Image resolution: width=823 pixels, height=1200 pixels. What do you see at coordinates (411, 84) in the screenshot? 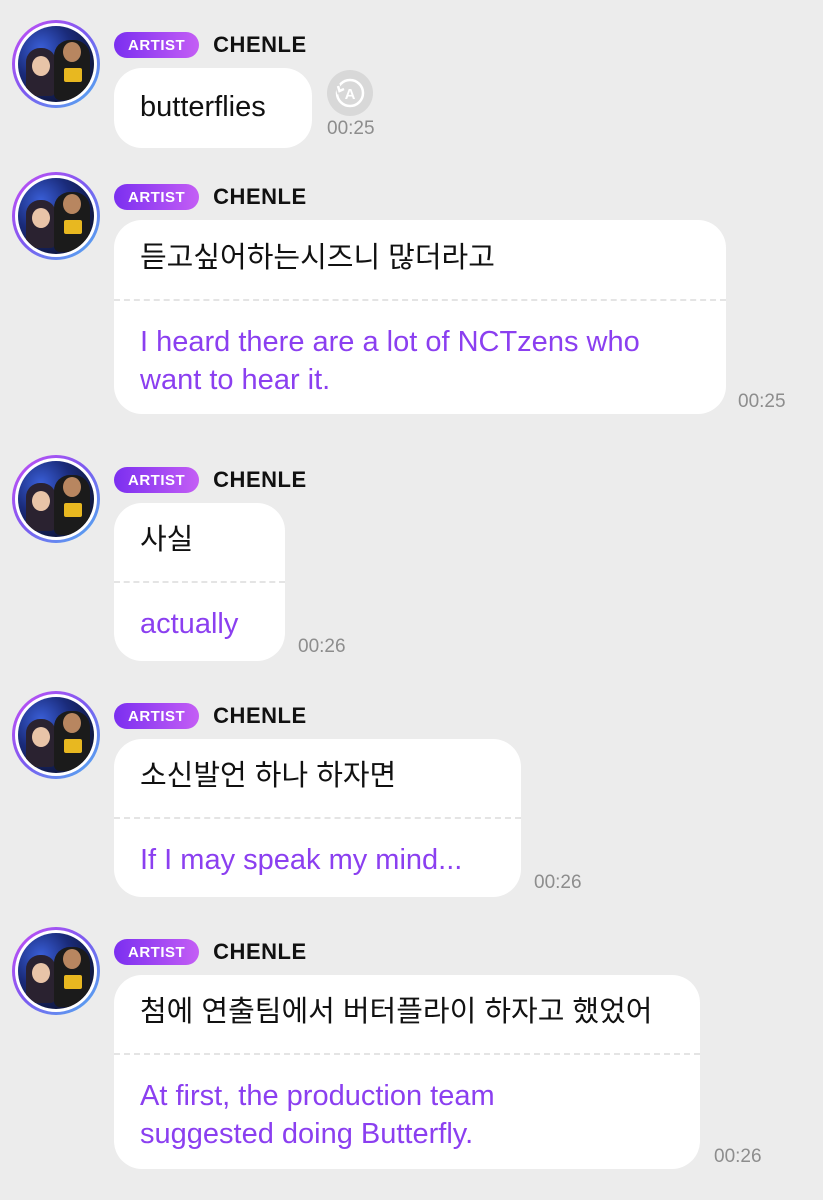
I see `chat-message: ARTIST CHENLE butterflies A 00:25` at bounding box center [411, 84].